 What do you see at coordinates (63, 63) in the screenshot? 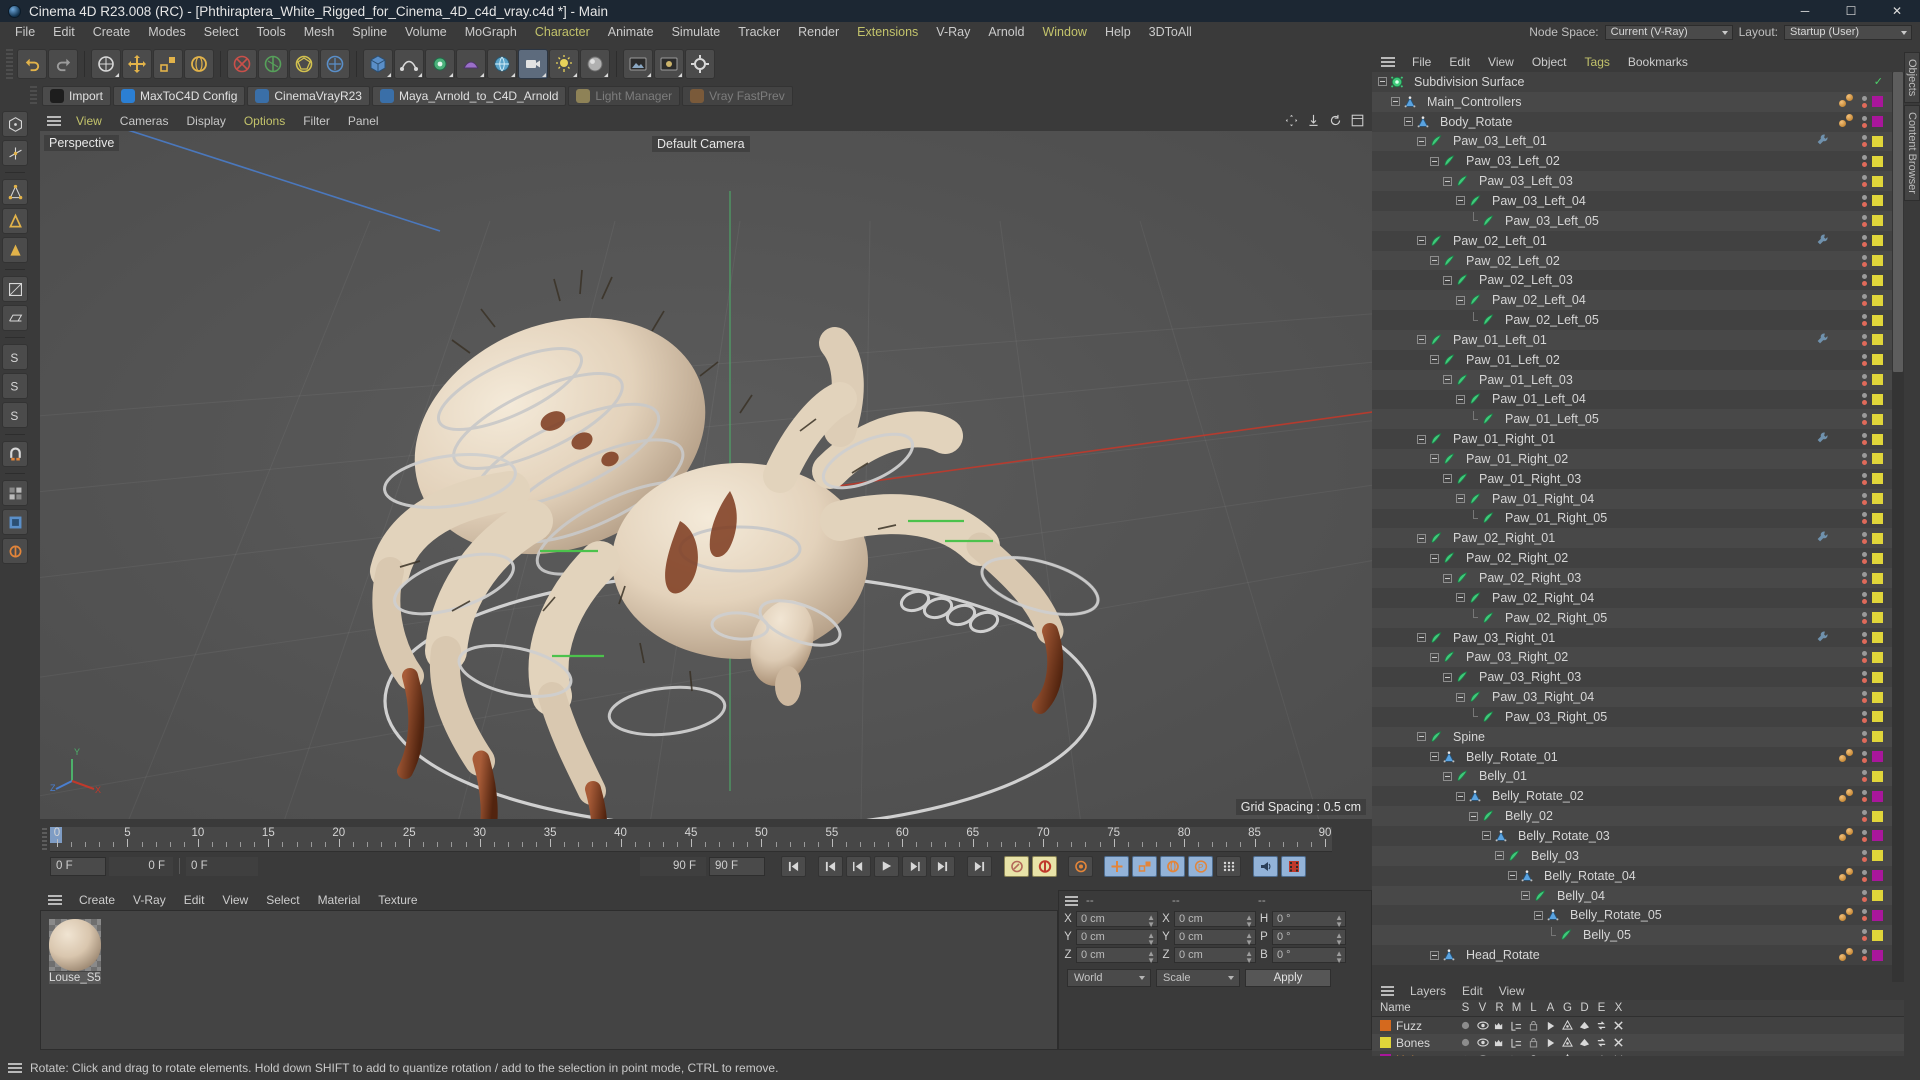
I see `redo-button` at bounding box center [63, 63].